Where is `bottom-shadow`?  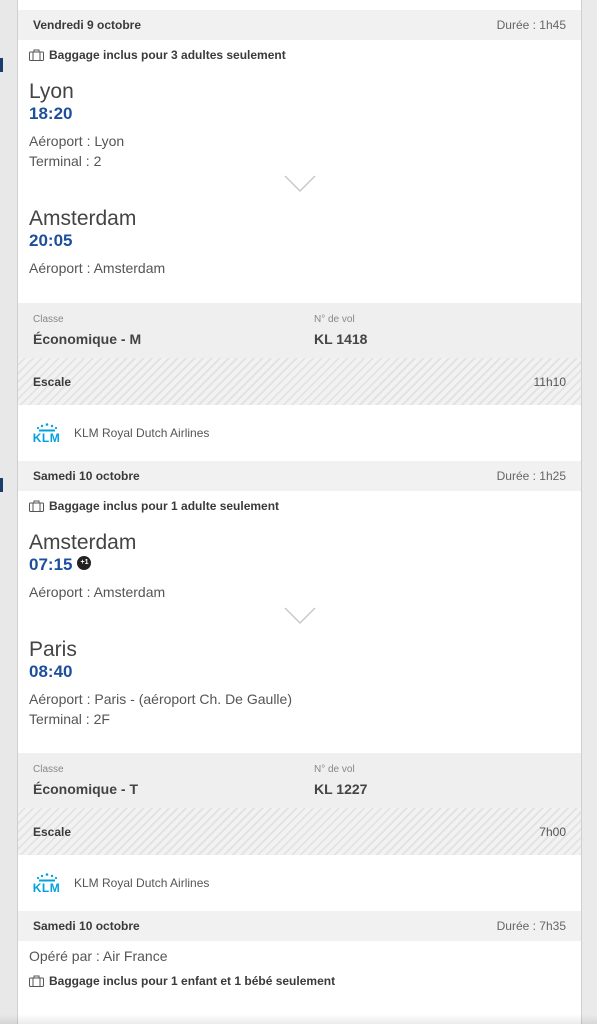 bottom-shadow is located at coordinates (298, 1019).